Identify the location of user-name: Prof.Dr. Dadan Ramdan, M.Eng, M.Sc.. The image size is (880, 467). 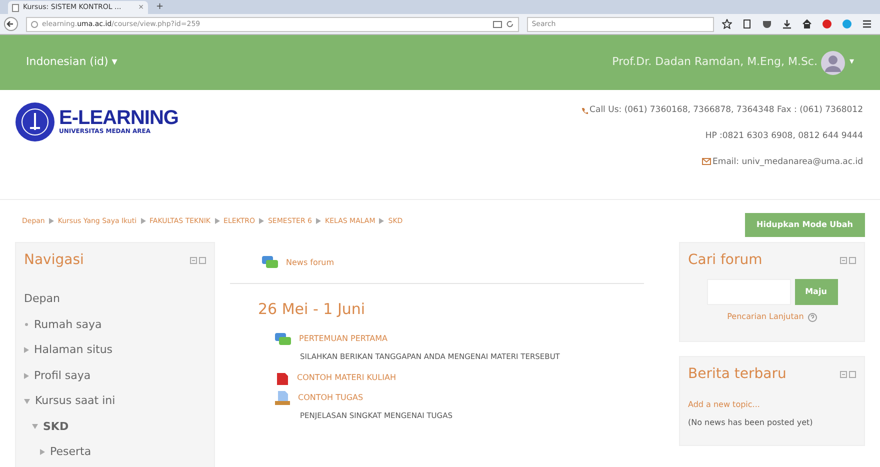
(715, 62).